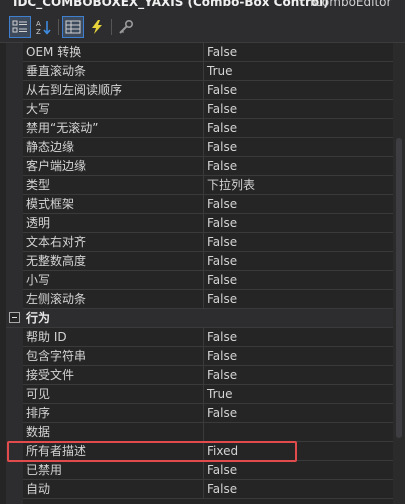 Image resolution: width=405 pixels, height=504 pixels. I want to click on property-row: 垂直滚动条 True, so click(208, 71).